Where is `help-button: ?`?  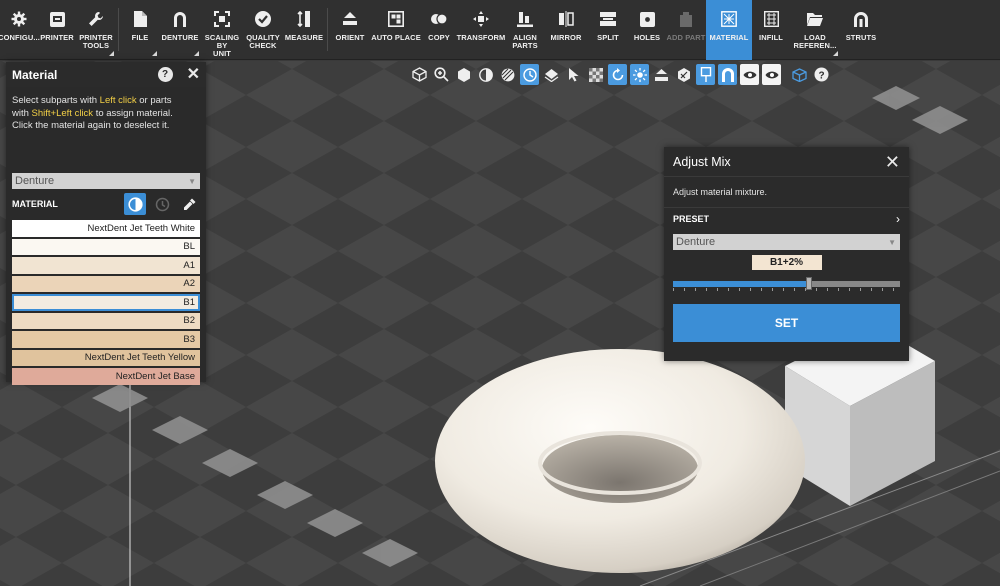
help-button: ? is located at coordinates (821, 74).